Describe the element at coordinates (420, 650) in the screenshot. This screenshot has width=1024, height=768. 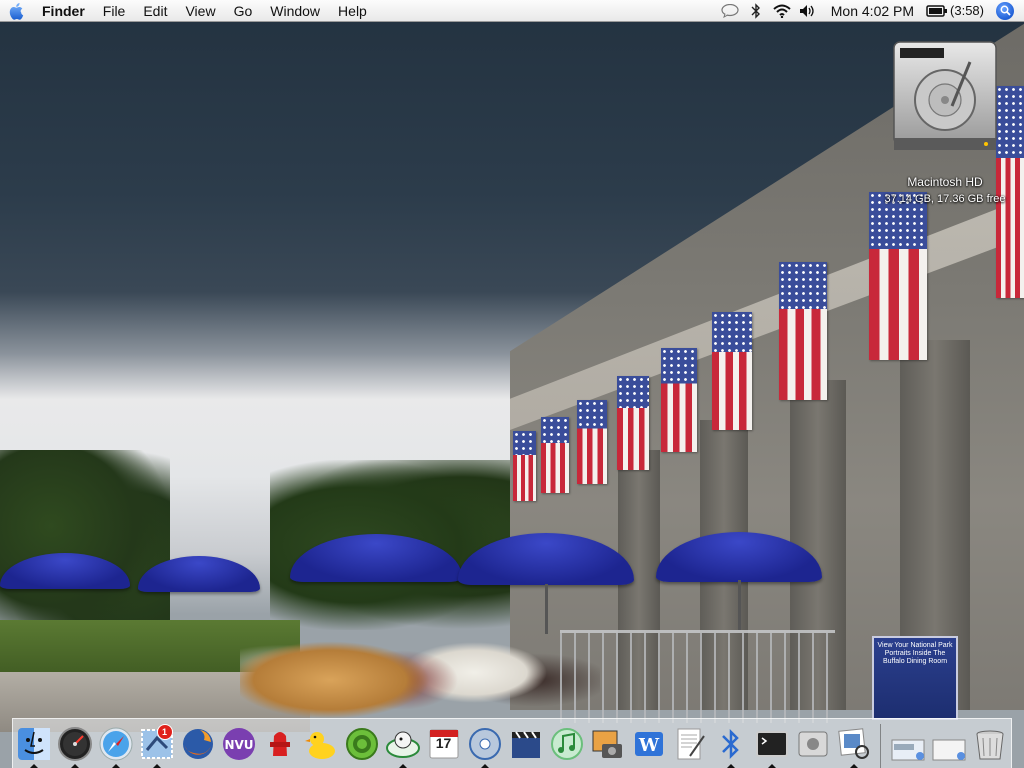
I see `people` at that location.